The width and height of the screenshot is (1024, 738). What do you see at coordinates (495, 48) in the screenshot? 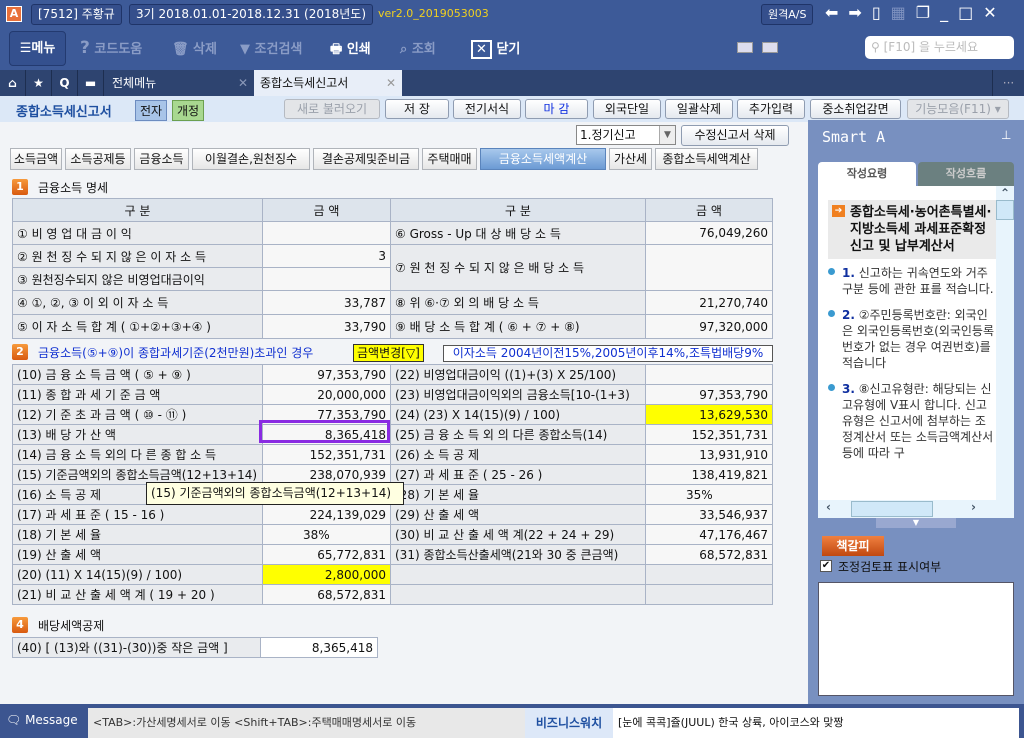
I see `close-button: ✕ 닫기` at bounding box center [495, 48].